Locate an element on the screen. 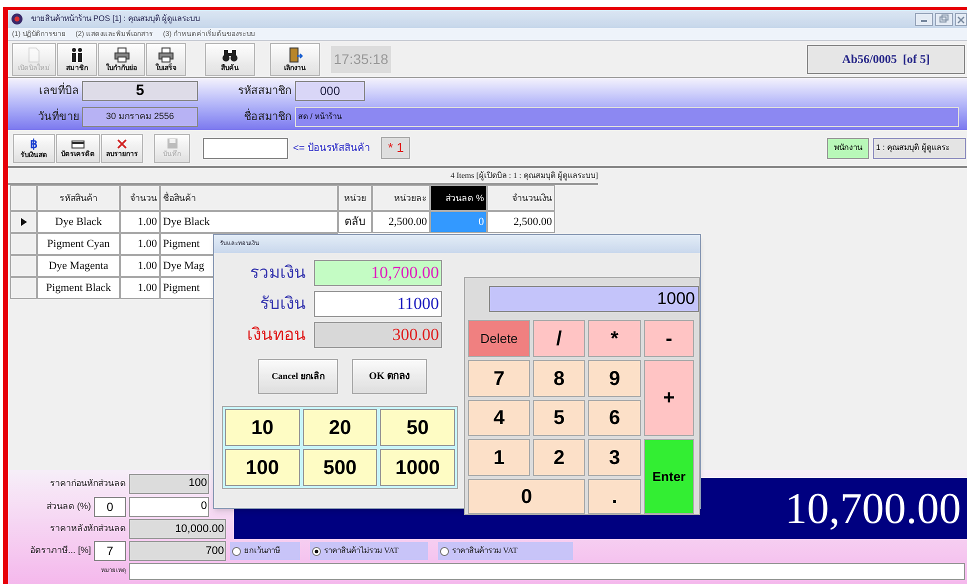  bill-number-field: 5 is located at coordinates (140, 91).